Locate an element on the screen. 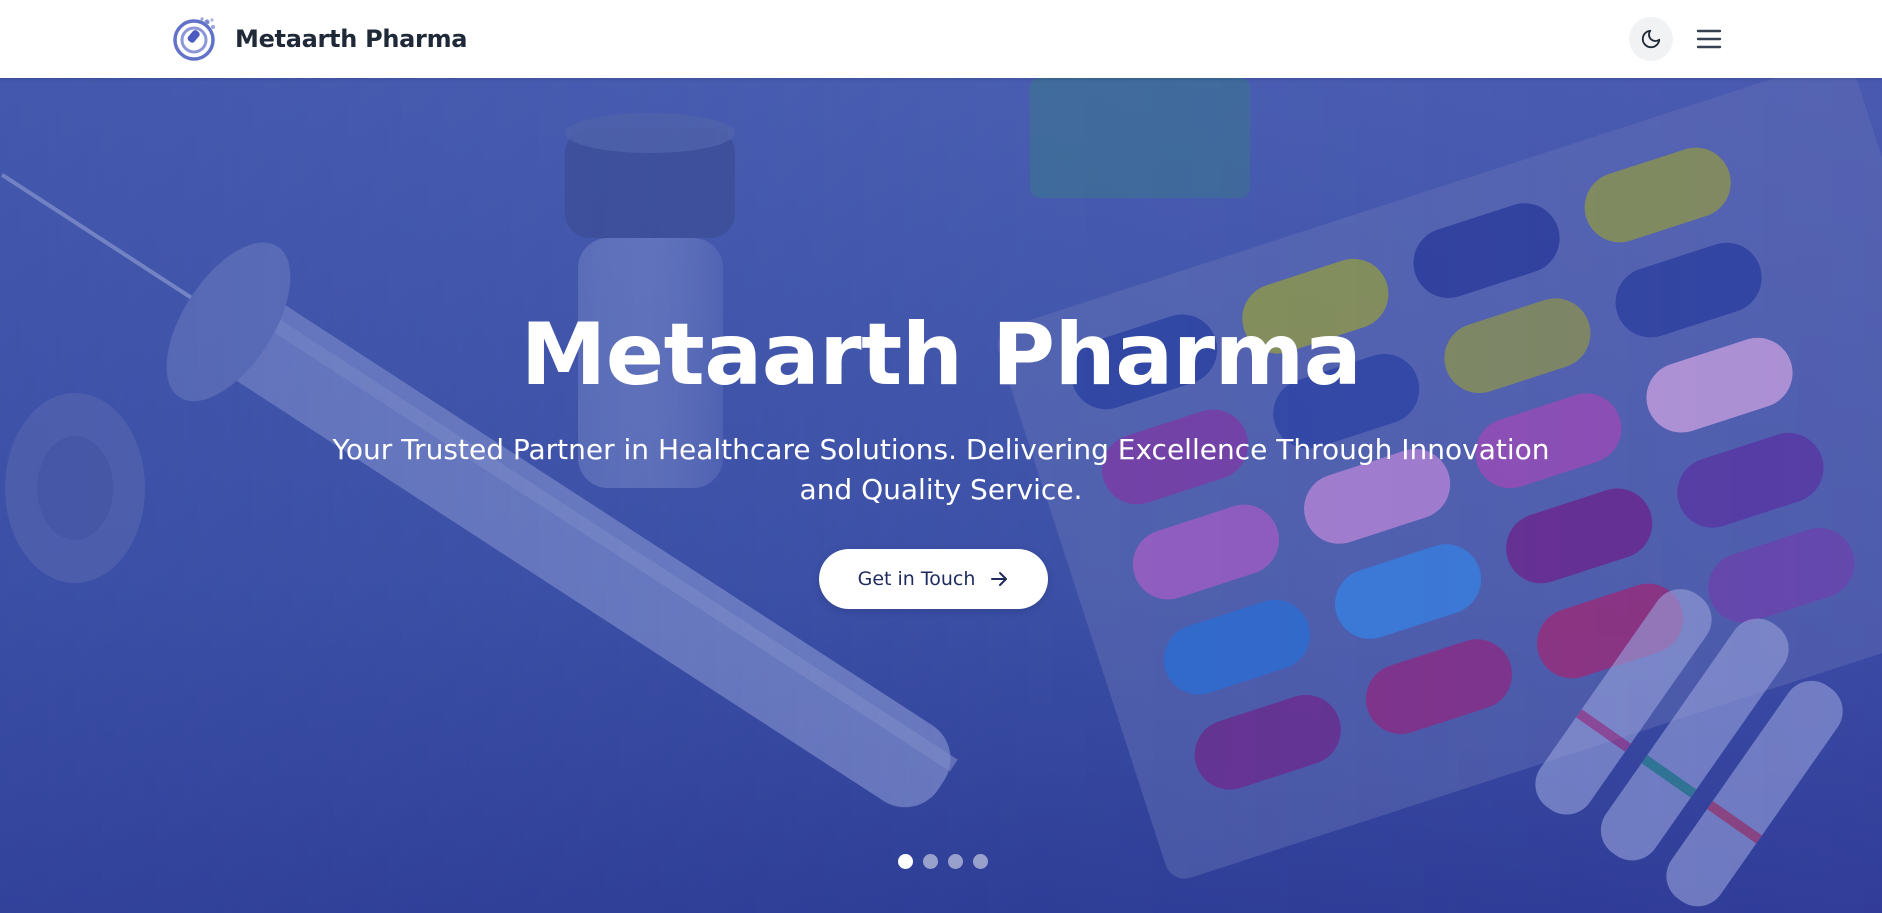  brand-name: Metaarth Pharma is located at coordinates (351, 39).